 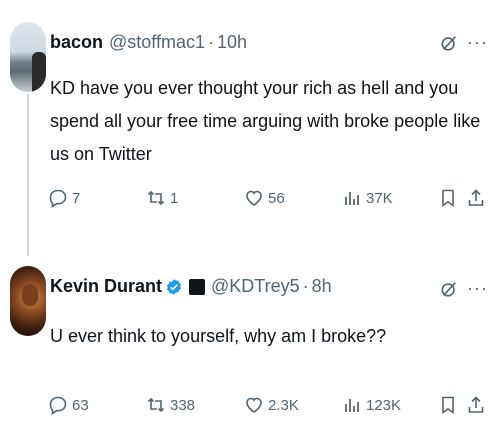 I want to click on like-count: 2.3K, so click(x=283, y=405).